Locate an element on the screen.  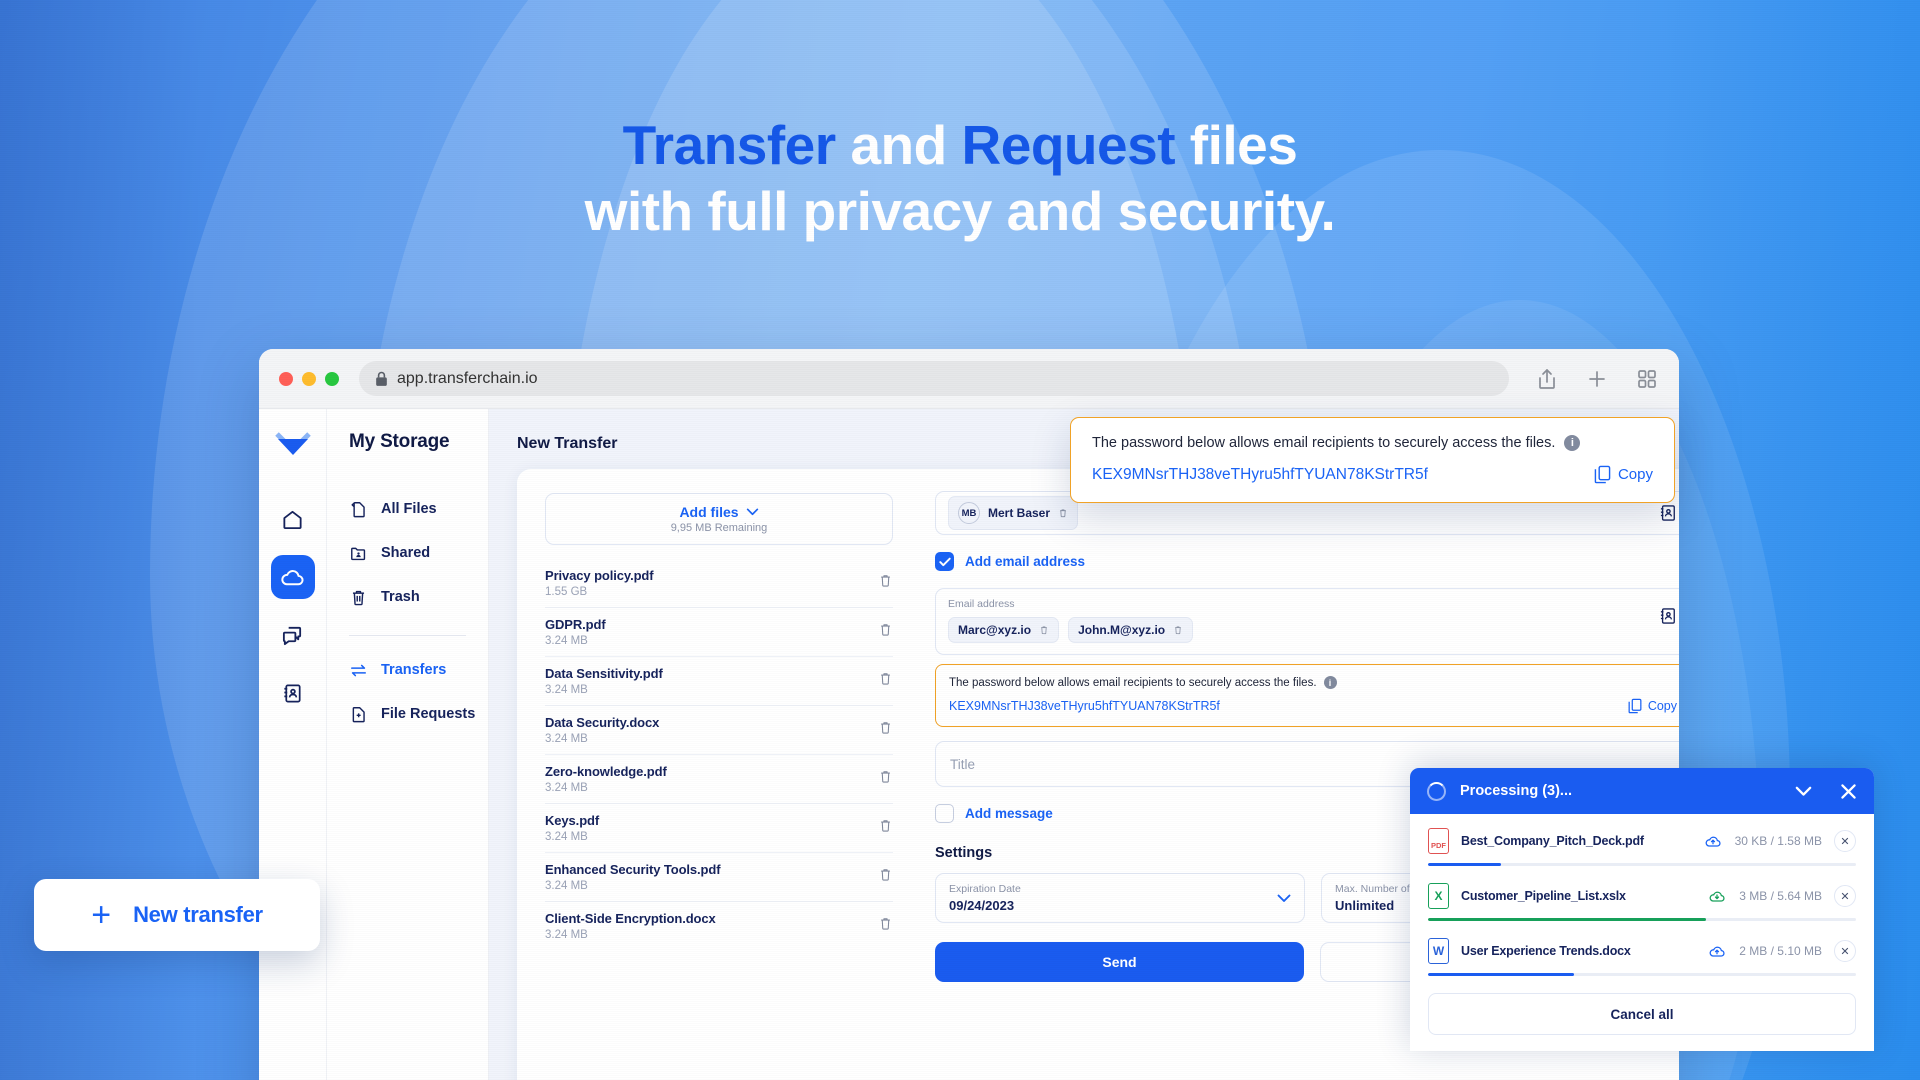
email-chip: John.M@xyz.io is located at coordinates (1131, 630).